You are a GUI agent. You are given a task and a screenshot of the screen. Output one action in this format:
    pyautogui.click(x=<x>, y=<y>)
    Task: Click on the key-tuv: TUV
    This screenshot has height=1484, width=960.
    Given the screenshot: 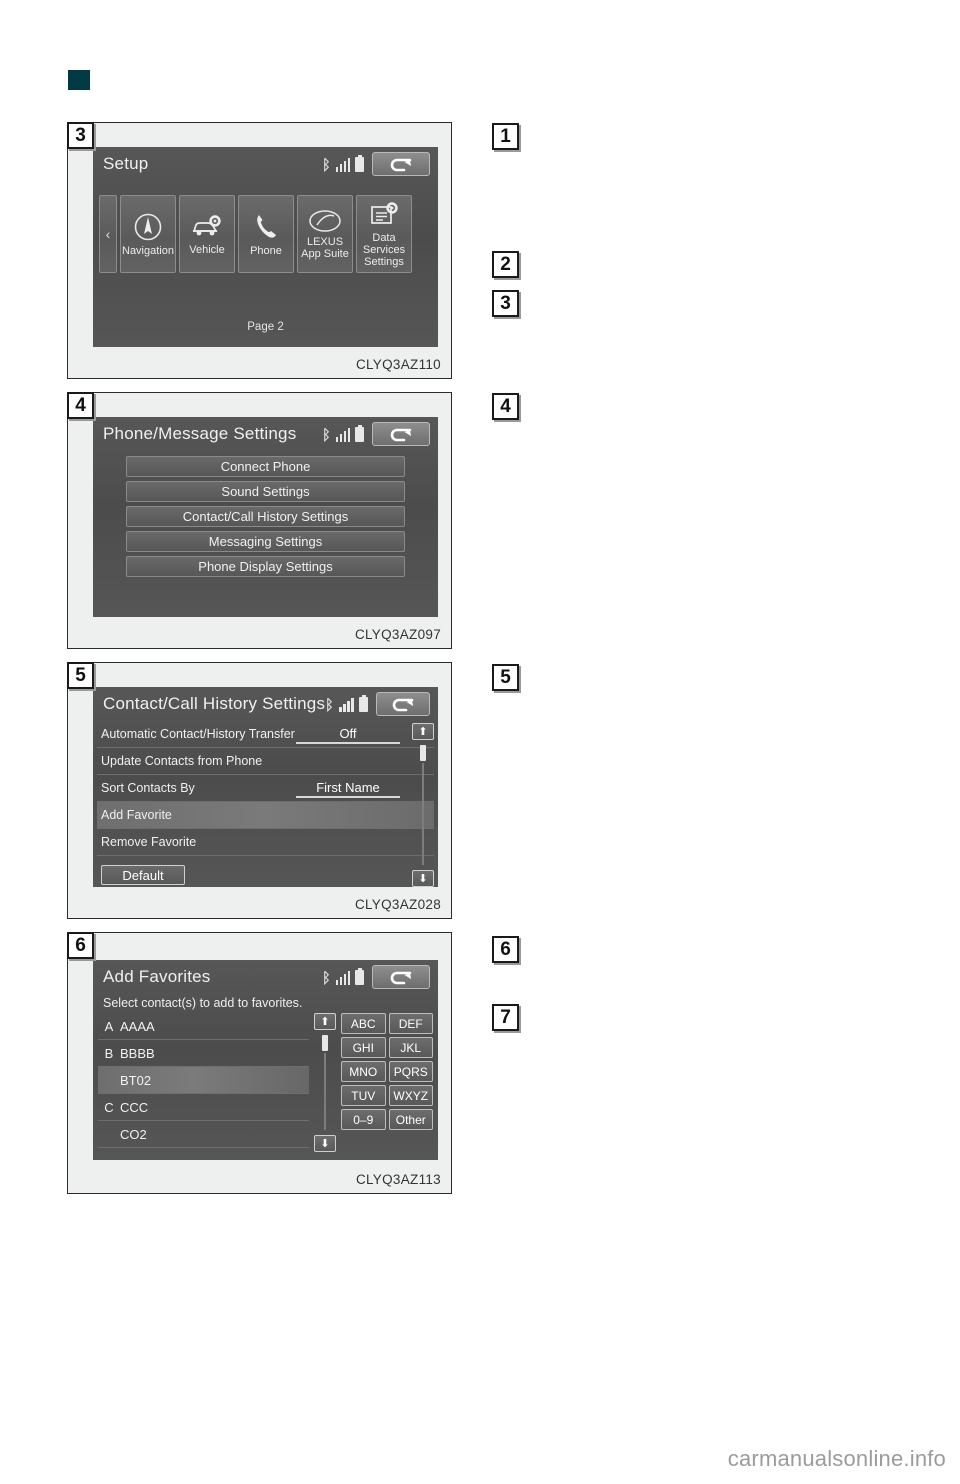 What is the action you would take?
    pyautogui.click(x=363, y=1095)
    